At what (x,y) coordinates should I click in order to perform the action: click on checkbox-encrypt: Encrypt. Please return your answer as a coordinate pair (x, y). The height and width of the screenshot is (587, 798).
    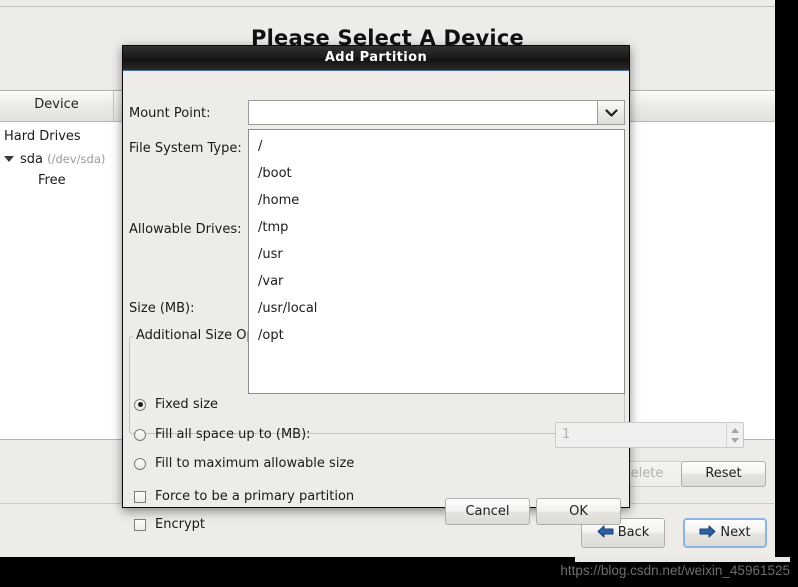
    Looking at the image, I should click on (169, 524).